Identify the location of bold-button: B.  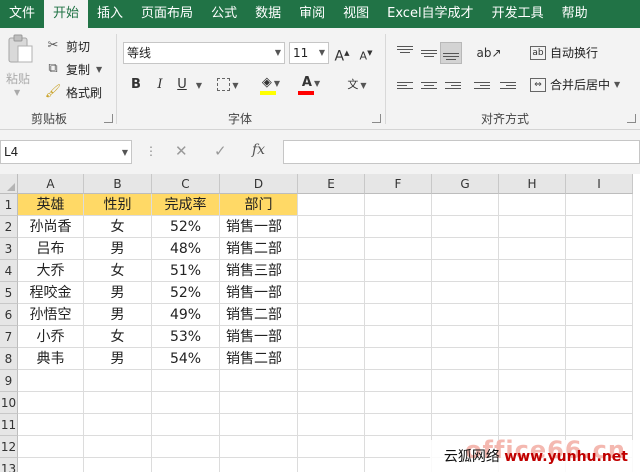
(136, 85).